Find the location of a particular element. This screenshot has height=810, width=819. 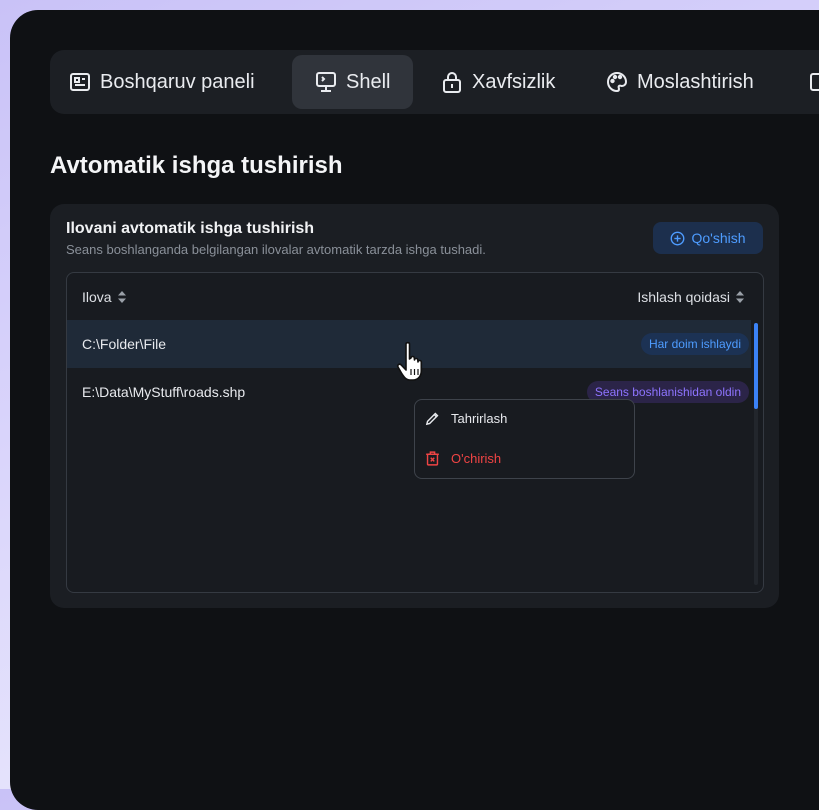

page-title: Avtomatik ishga tushirish is located at coordinates (196, 165).